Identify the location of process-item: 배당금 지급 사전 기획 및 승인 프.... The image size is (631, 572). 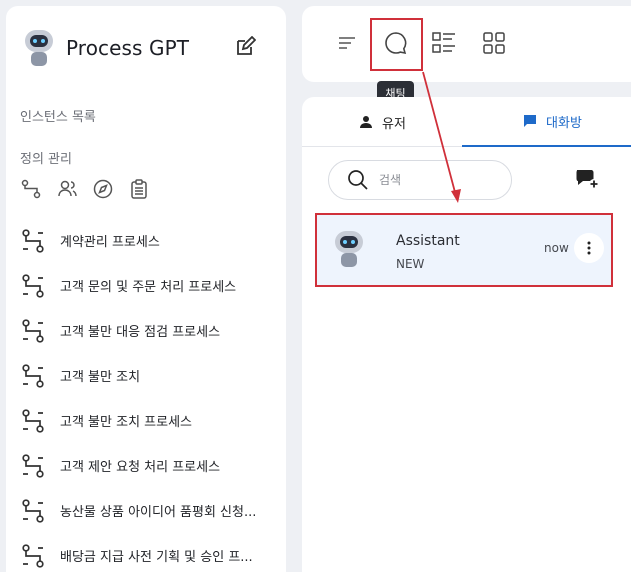
(151, 552).